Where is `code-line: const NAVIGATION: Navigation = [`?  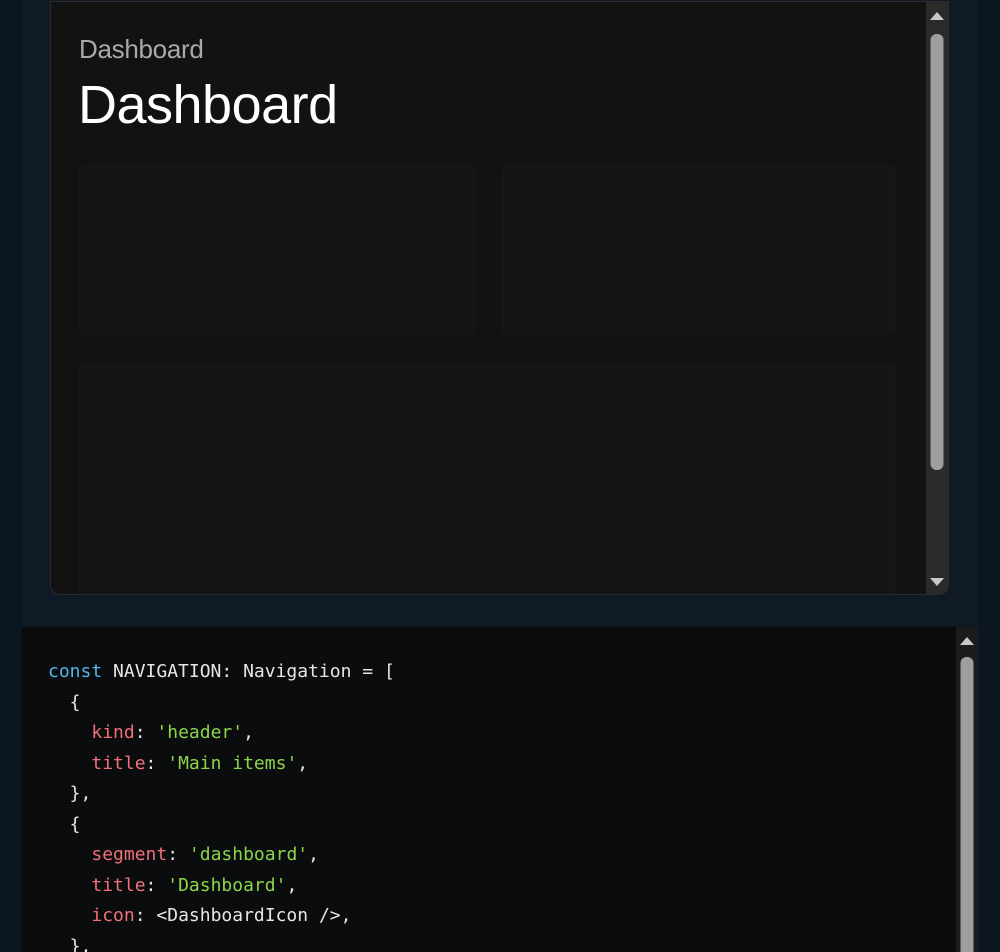
code-line: const NAVIGATION: Navigation = [ is located at coordinates (221, 672).